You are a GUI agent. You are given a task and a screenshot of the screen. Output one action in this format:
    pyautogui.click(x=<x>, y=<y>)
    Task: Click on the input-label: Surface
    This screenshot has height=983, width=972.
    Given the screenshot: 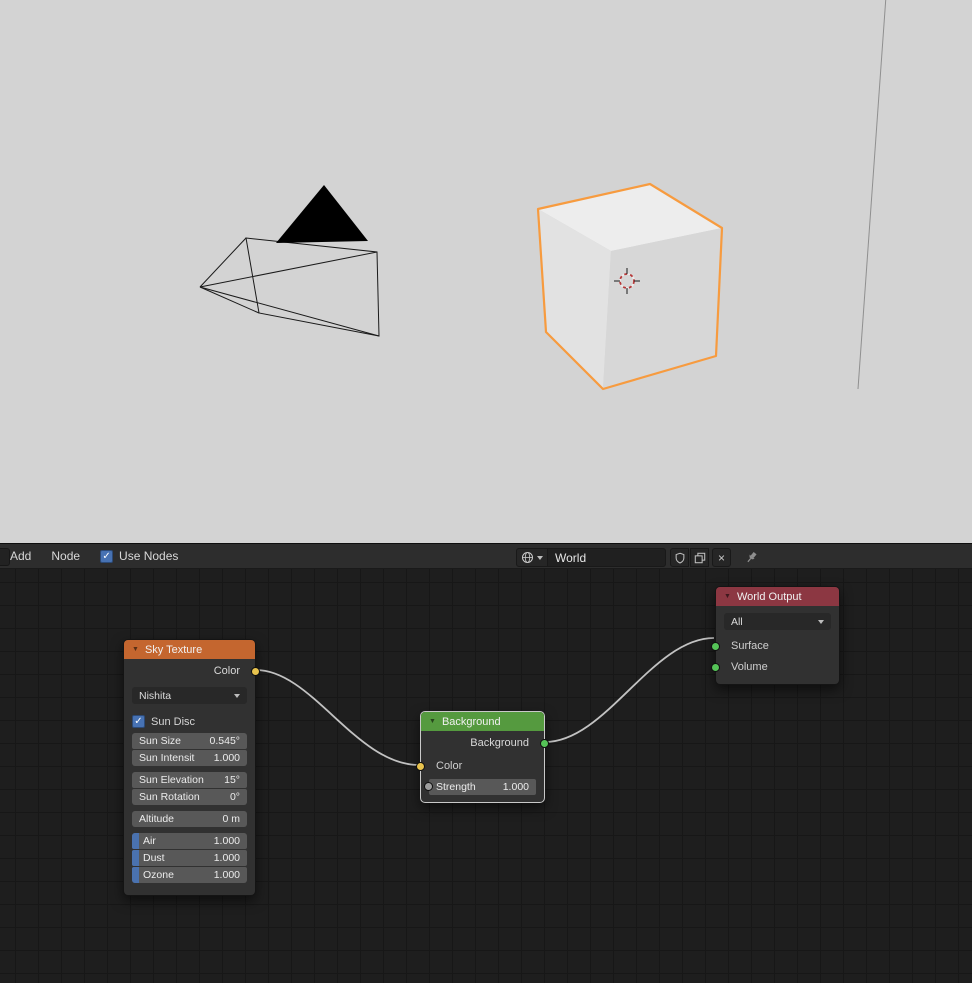 What is the action you would take?
    pyautogui.click(x=750, y=646)
    